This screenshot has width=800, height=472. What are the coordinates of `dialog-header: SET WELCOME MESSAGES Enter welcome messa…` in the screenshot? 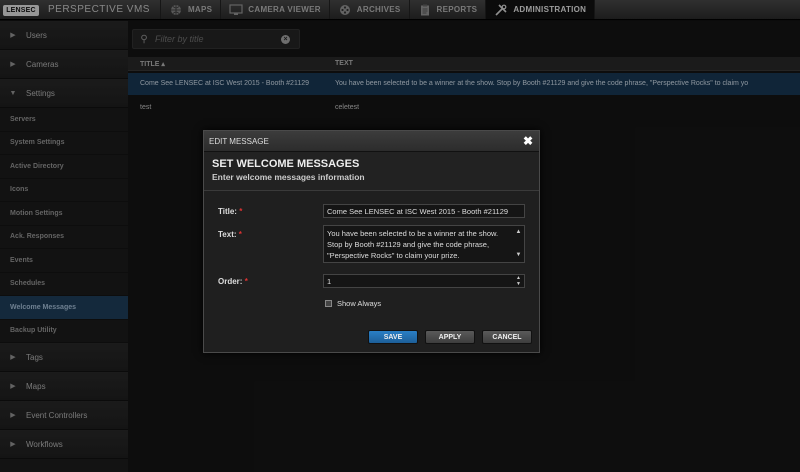 It's located at (371, 171).